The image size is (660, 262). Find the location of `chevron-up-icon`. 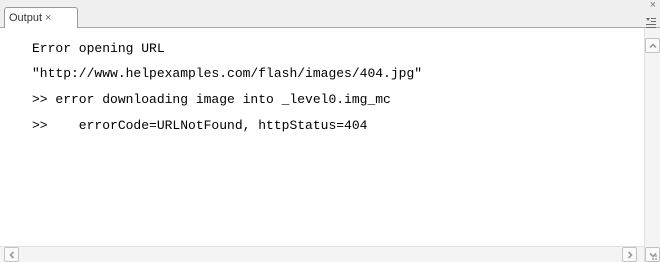

chevron-up-icon is located at coordinates (653, 46).